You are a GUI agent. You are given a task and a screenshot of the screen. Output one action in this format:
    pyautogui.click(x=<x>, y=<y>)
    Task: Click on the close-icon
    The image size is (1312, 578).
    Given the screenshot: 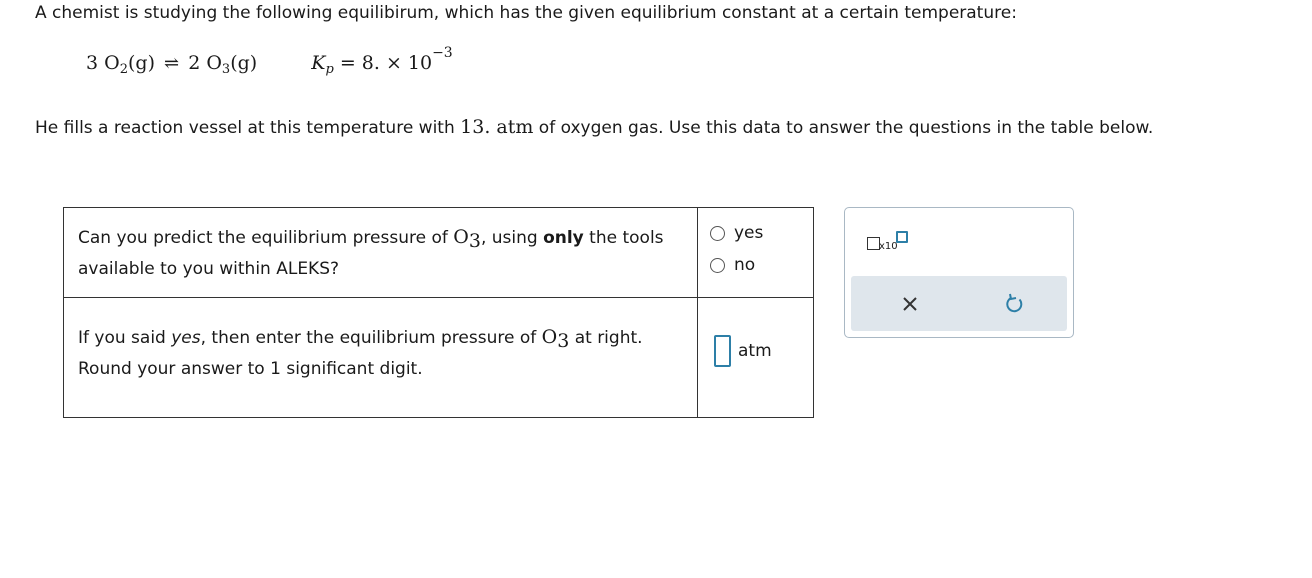 What is the action you would take?
    pyautogui.click(x=910, y=304)
    